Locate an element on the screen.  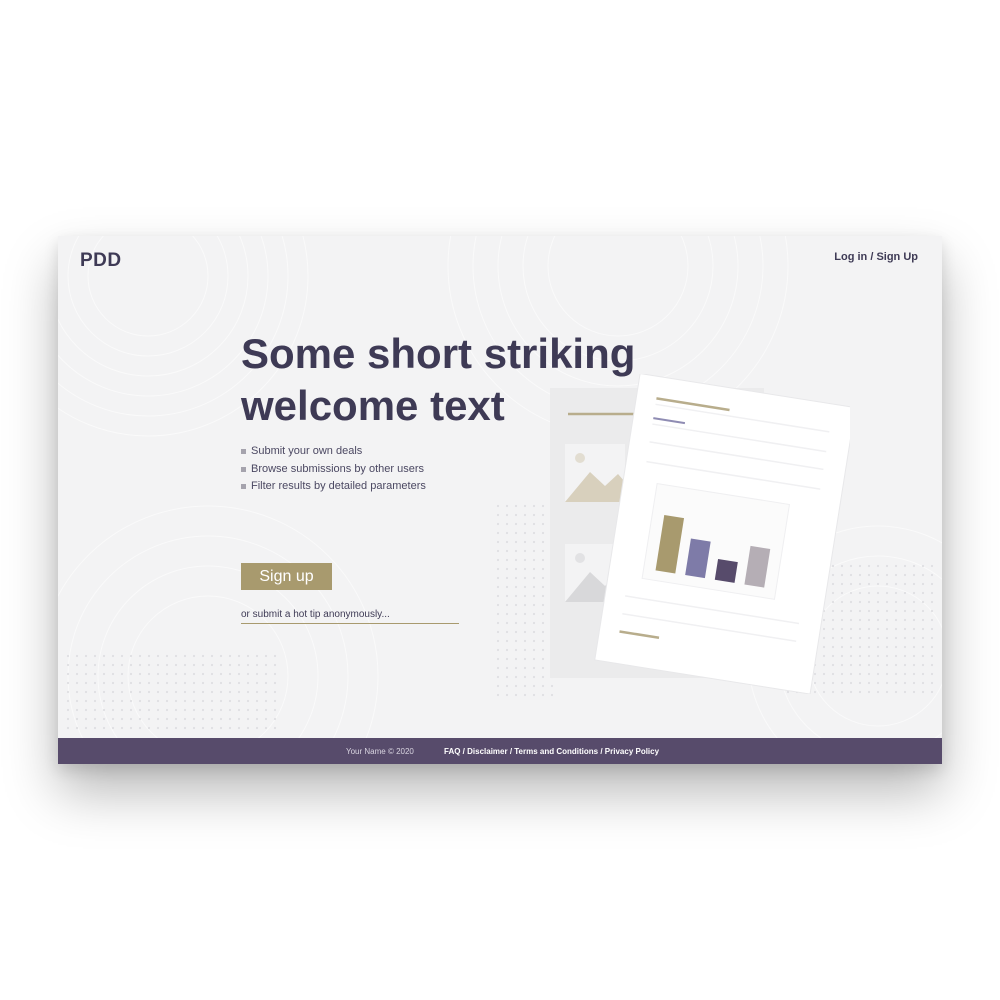
faq-link: FAQ is located at coordinates (452, 751).